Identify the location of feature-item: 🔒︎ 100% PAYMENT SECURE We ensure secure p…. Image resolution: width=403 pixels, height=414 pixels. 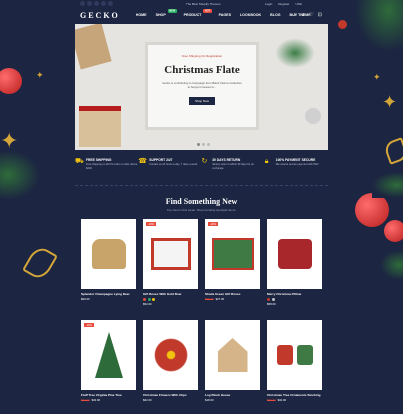
(291, 162).